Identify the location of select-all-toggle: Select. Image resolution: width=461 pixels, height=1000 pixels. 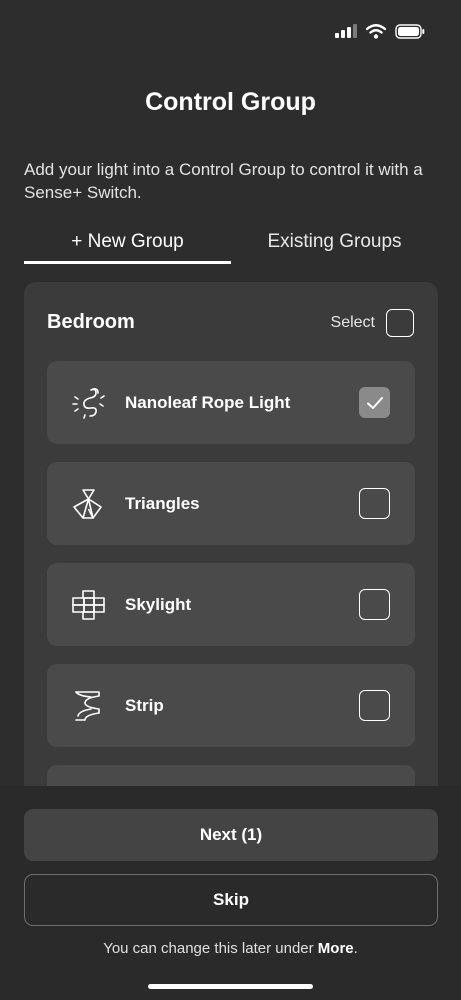
(372, 322).